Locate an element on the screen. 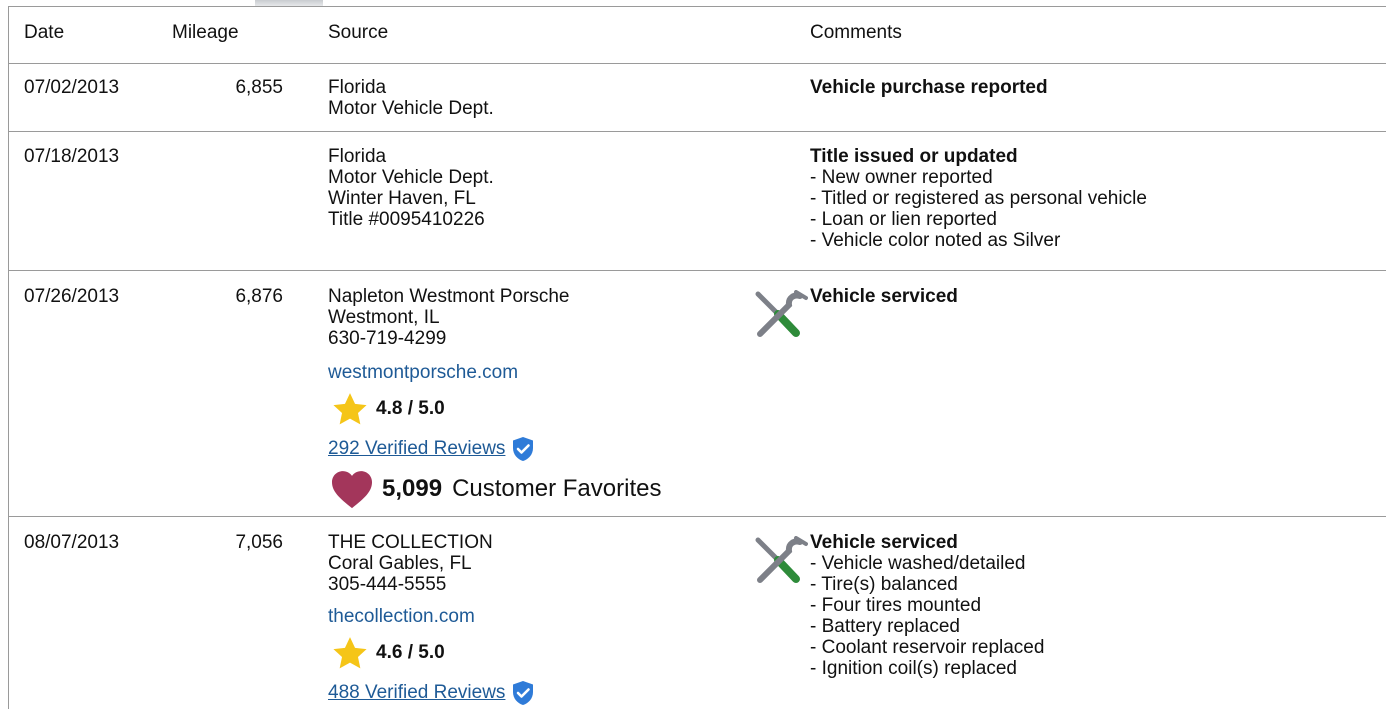 The height and width of the screenshot is (709, 1386). row-date: 08/07/2013 is located at coordinates (72, 542).